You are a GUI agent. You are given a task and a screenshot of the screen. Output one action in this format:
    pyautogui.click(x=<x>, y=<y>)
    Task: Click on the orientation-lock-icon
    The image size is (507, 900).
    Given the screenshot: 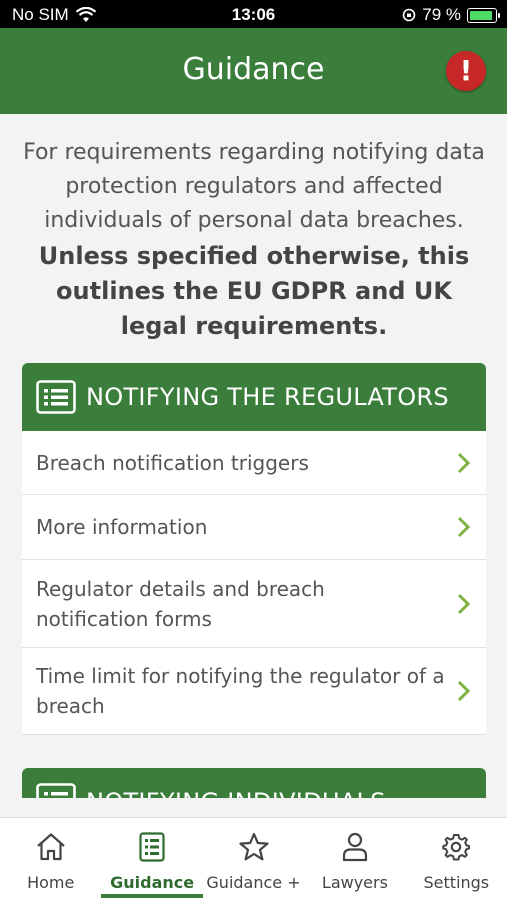 What is the action you would take?
    pyautogui.click(x=409, y=15)
    